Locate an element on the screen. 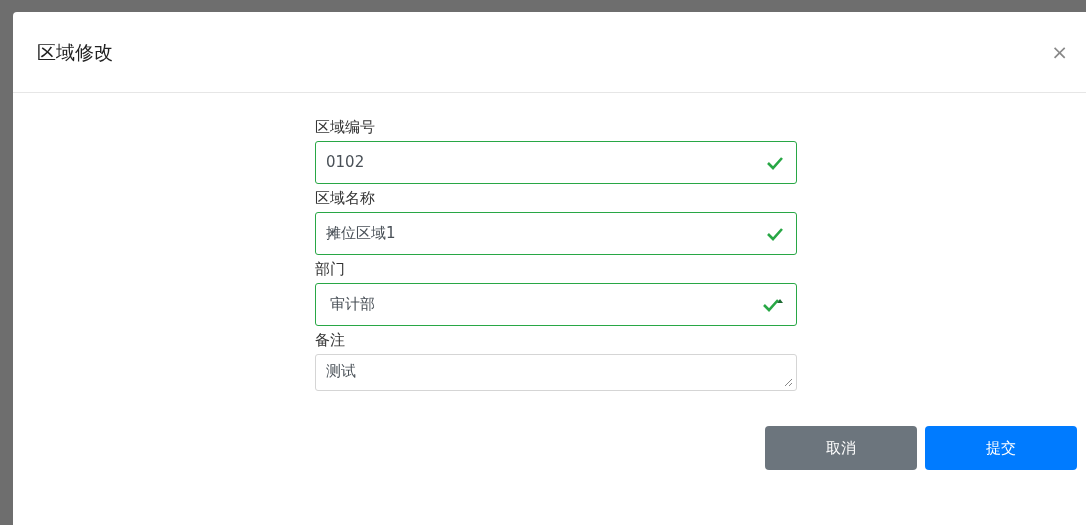  input-field: 0102 is located at coordinates (556, 162).